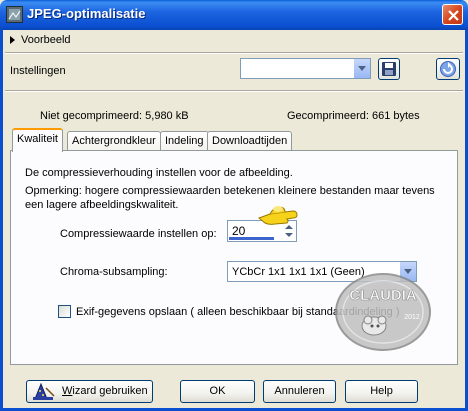 The height and width of the screenshot is (411, 468). Describe the element at coordinates (250, 141) in the screenshot. I see `tab-downloadtijden: Downloadtijden` at that location.